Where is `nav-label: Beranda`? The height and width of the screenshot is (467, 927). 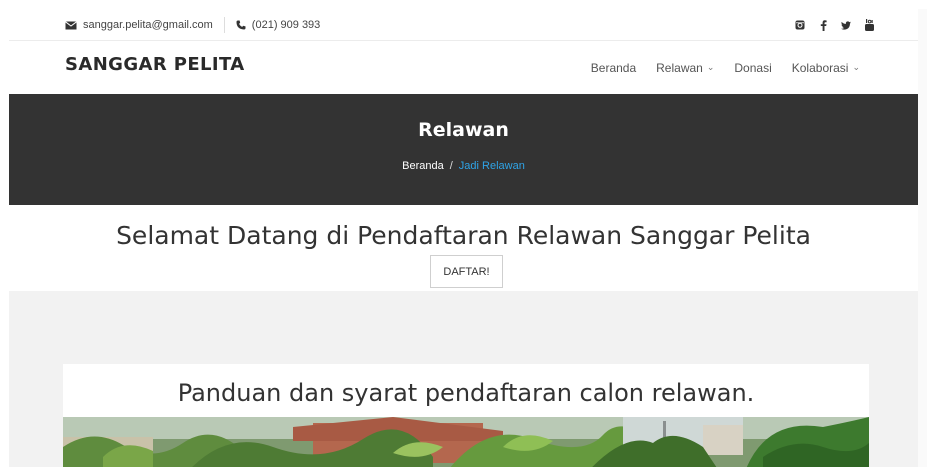 nav-label: Beranda is located at coordinates (613, 67).